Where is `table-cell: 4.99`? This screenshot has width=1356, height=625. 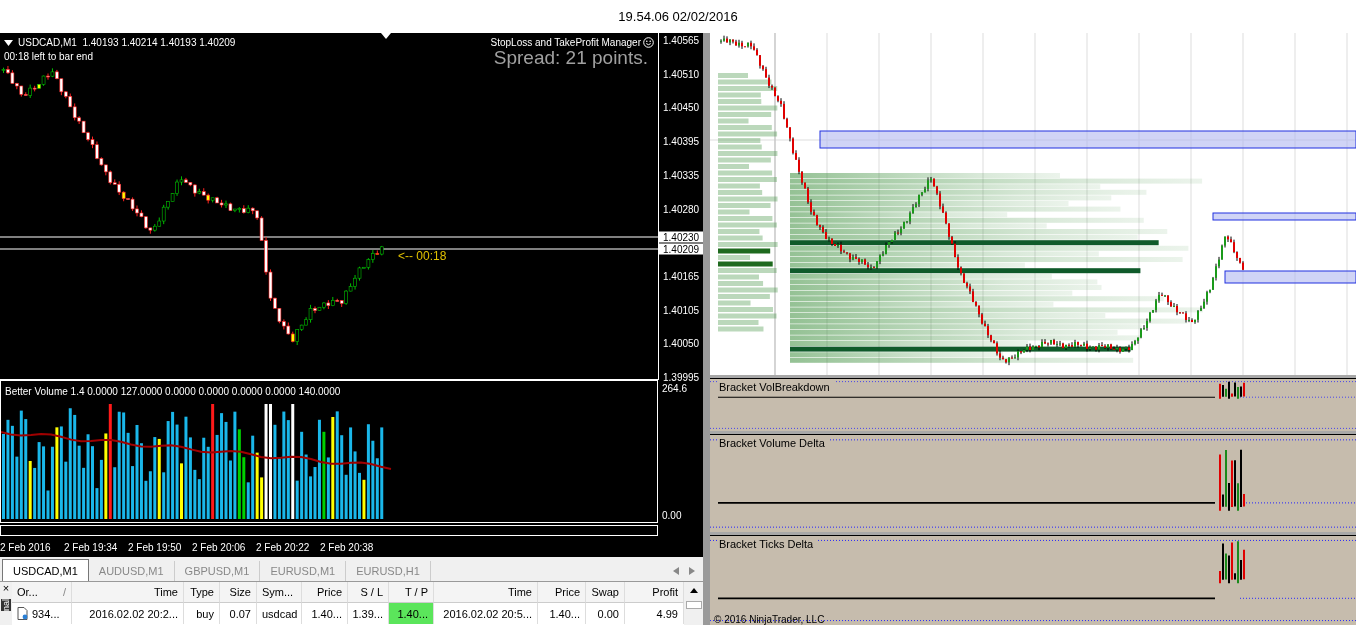 table-cell: 4.99 is located at coordinates (667, 613).